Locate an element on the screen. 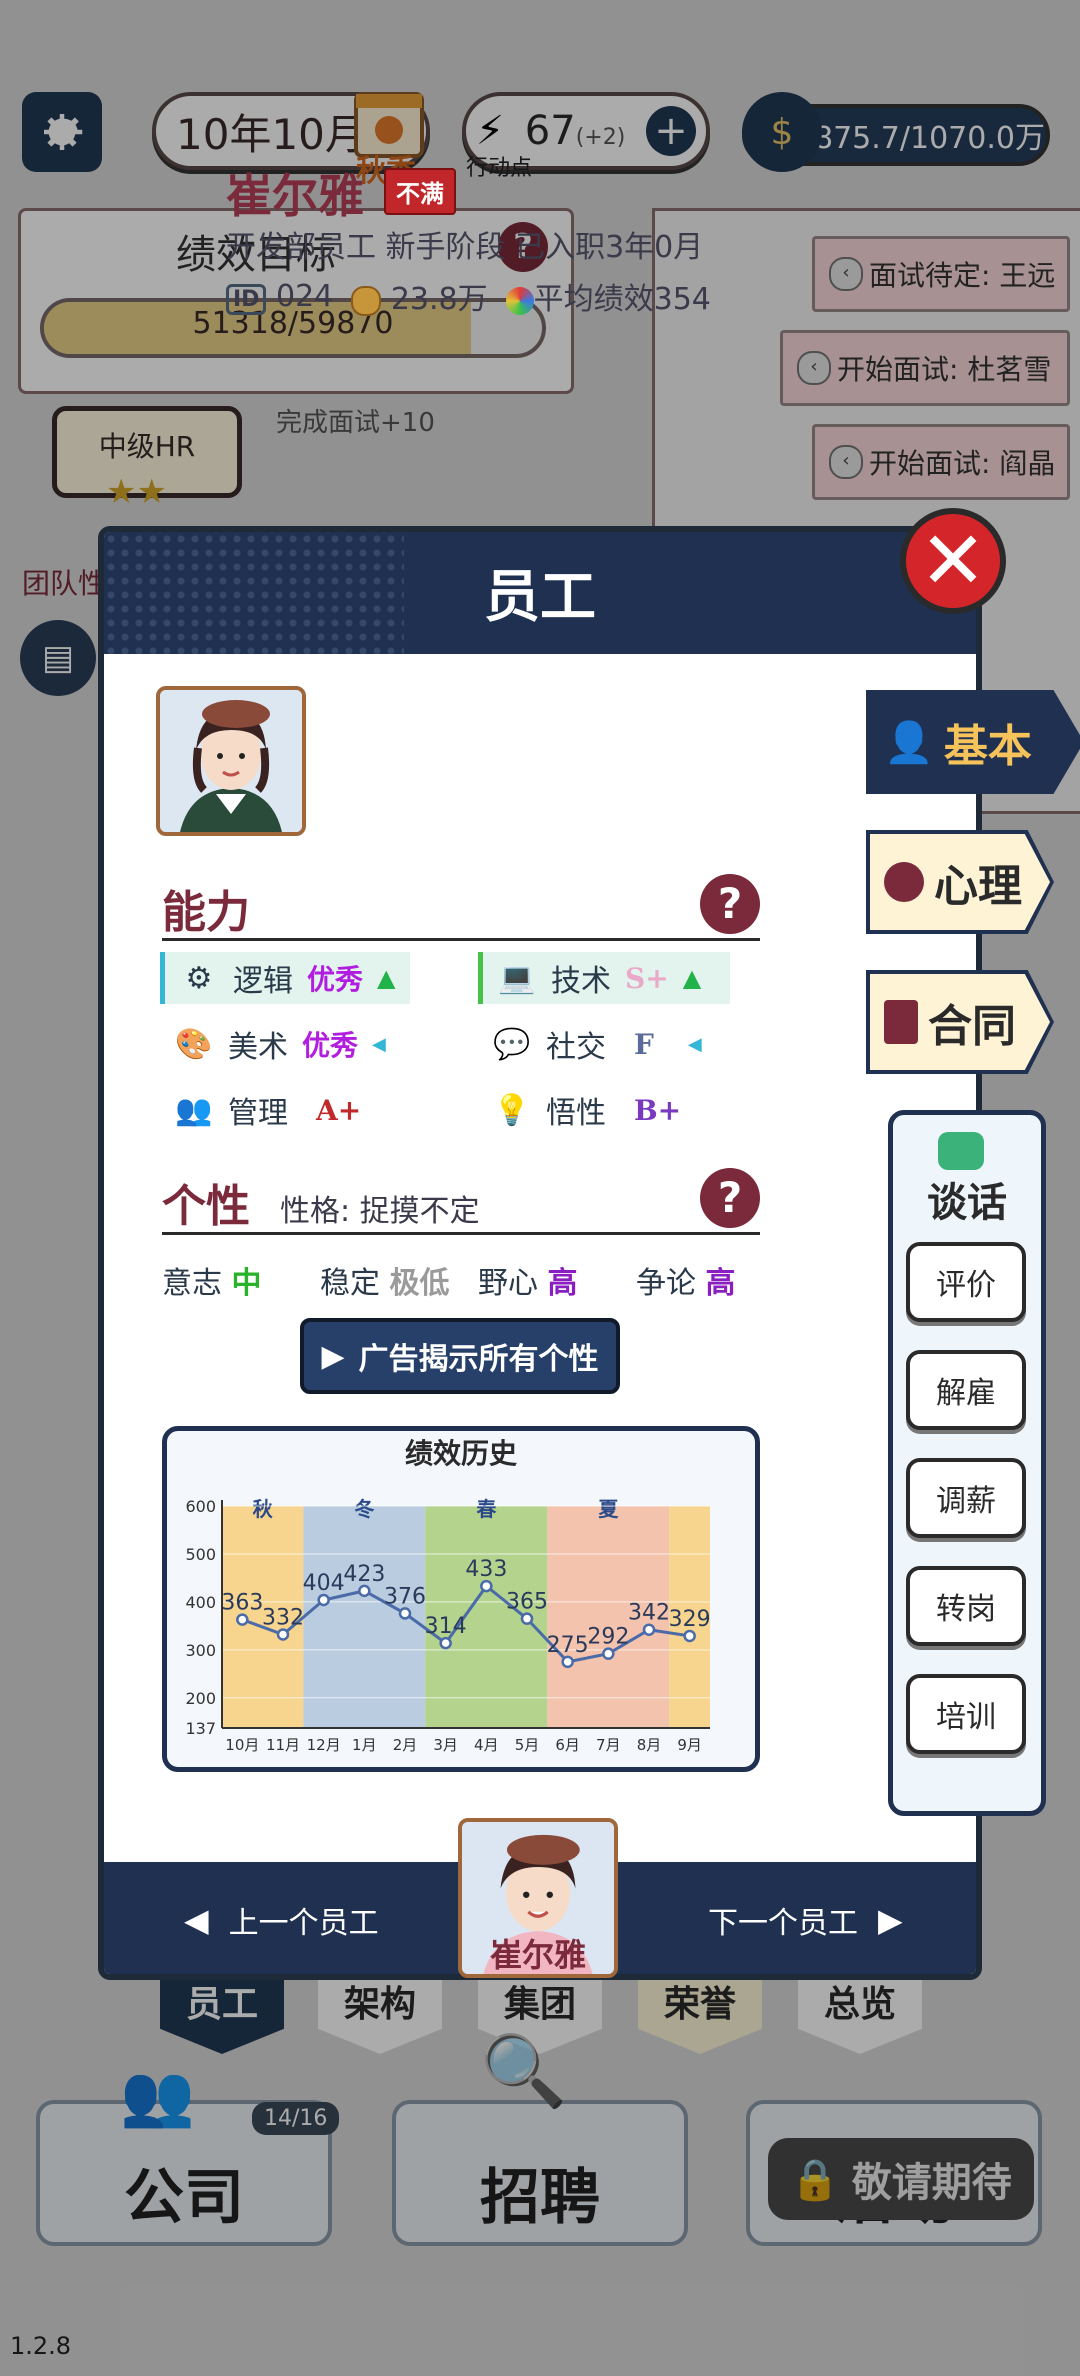 This screenshot has height=2376, width=1080. ability-row: 👥 管理 A+ is located at coordinates (285, 1110).